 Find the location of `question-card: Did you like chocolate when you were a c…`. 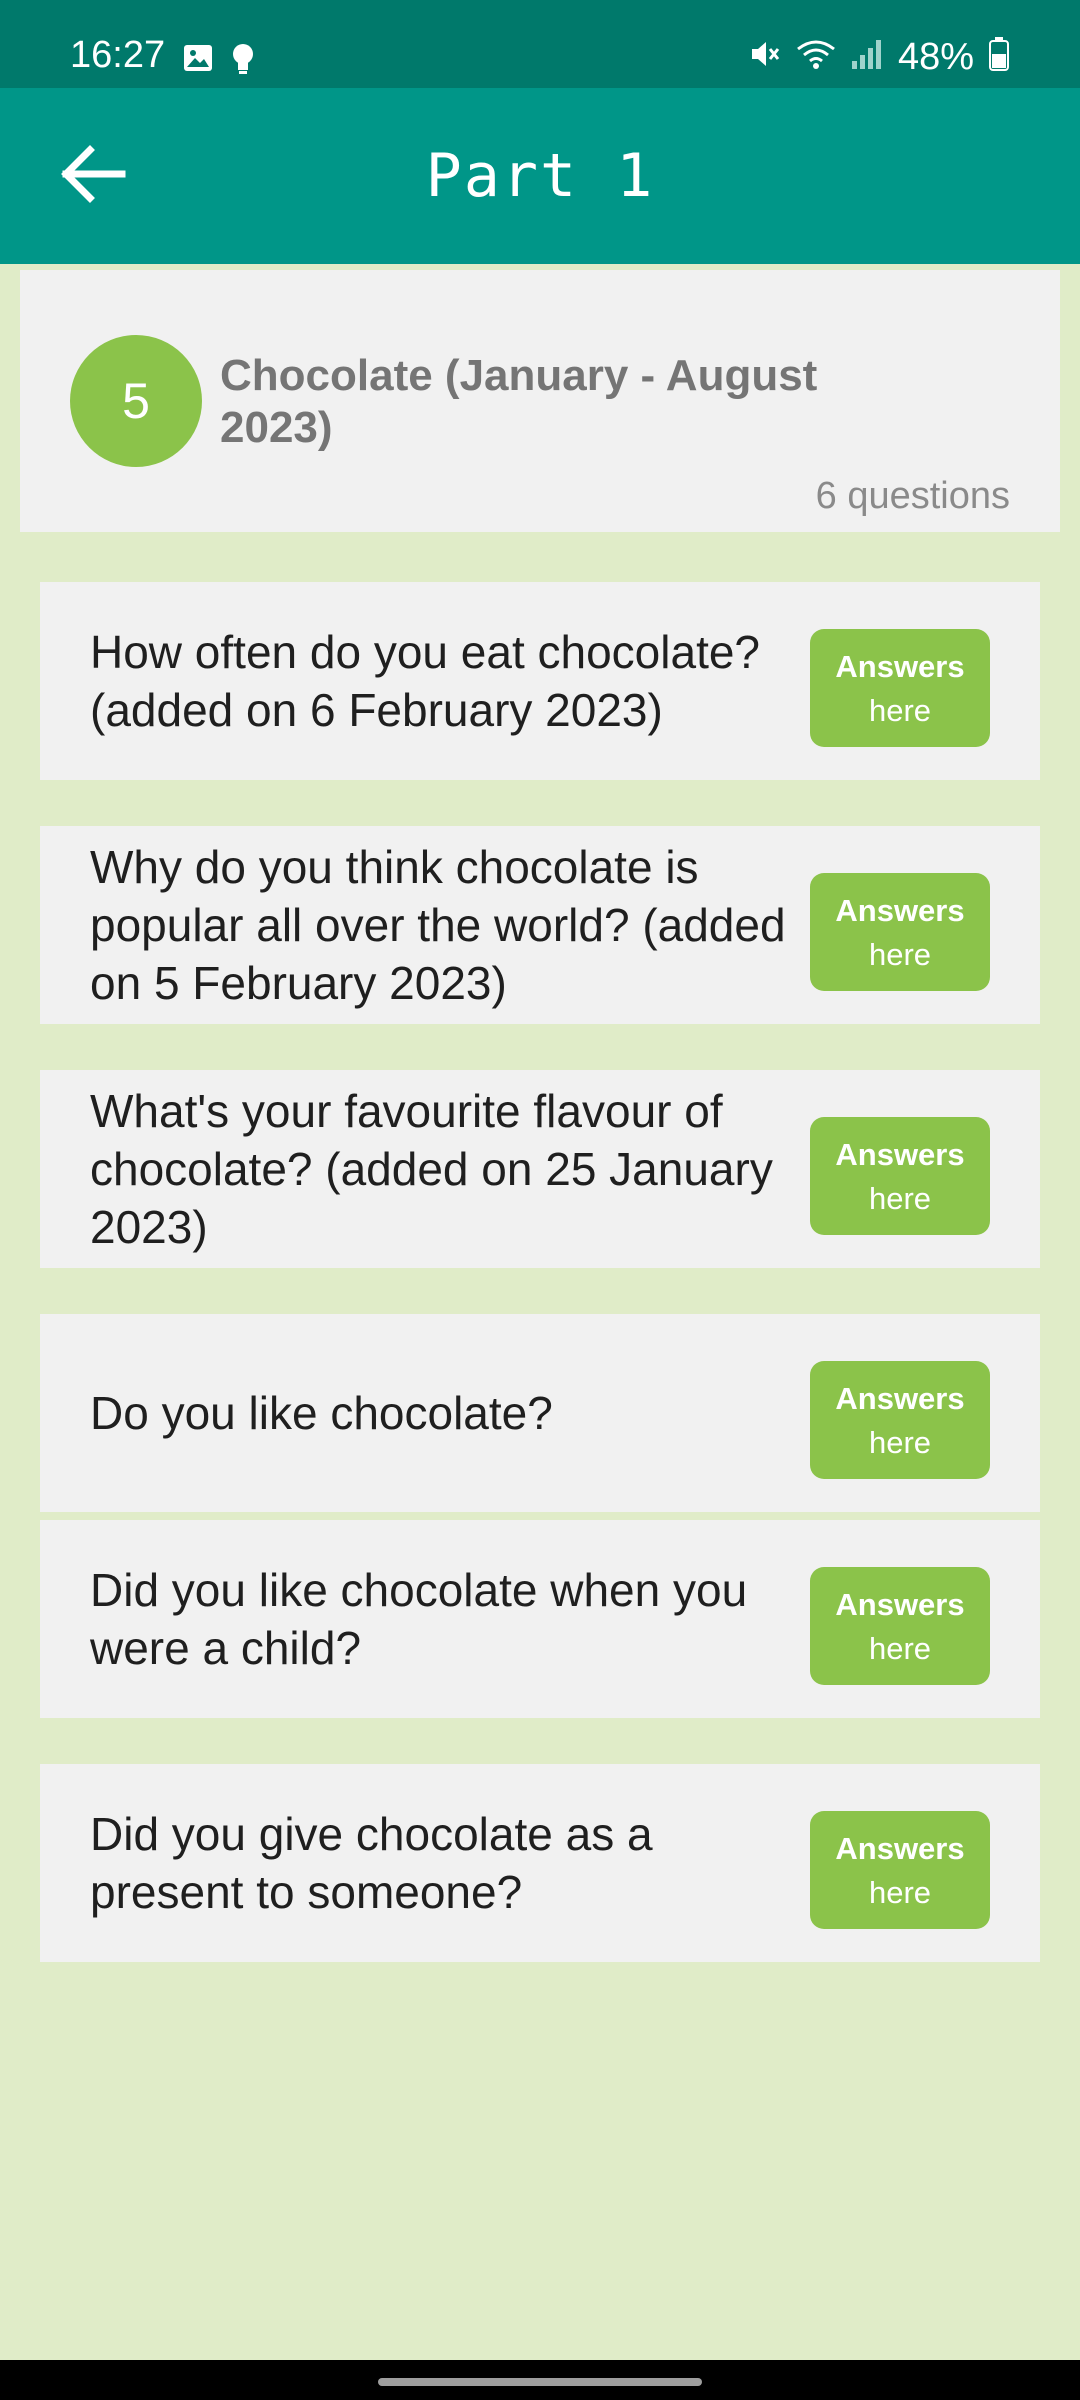

question-card: Did you like chocolate when you were a c… is located at coordinates (540, 1619).